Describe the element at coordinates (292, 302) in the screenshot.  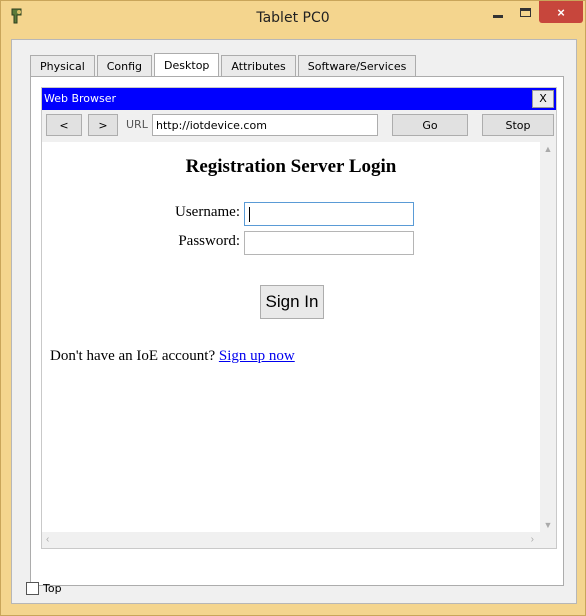
I see `sign-in-button: Sign In` at that location.